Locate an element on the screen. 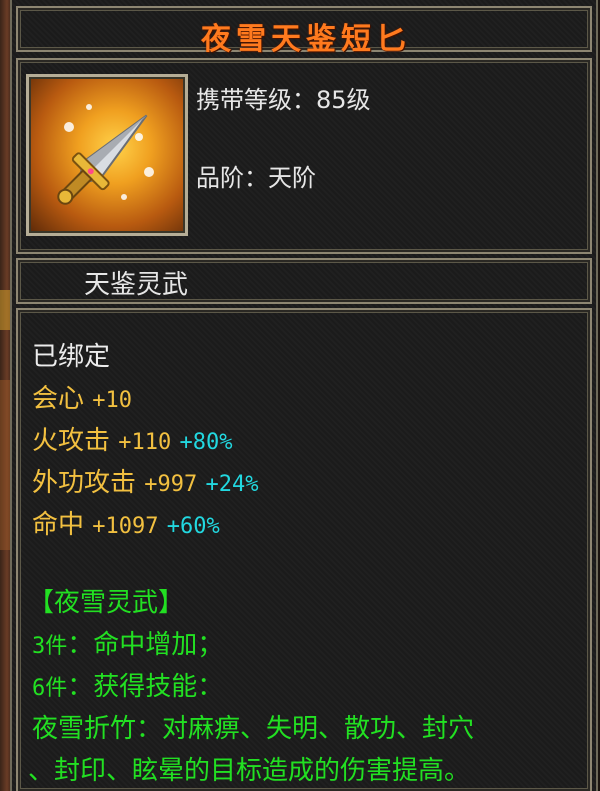  stat-base: +997 is located at coordinates (171, 484).